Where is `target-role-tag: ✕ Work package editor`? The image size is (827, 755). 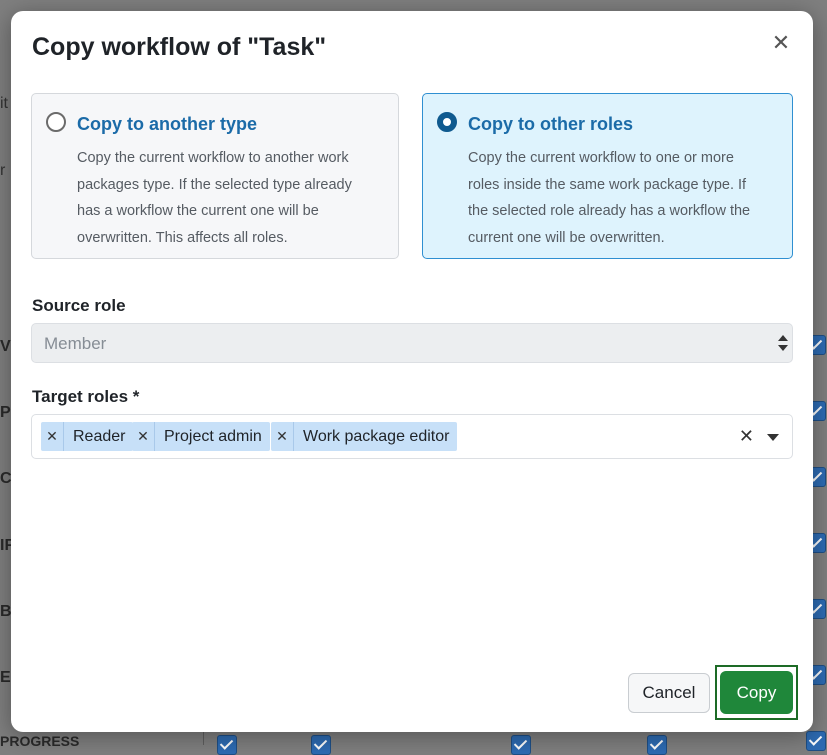 target-role-tag: ✕ Work package editor is located at coordinates (364, 436).